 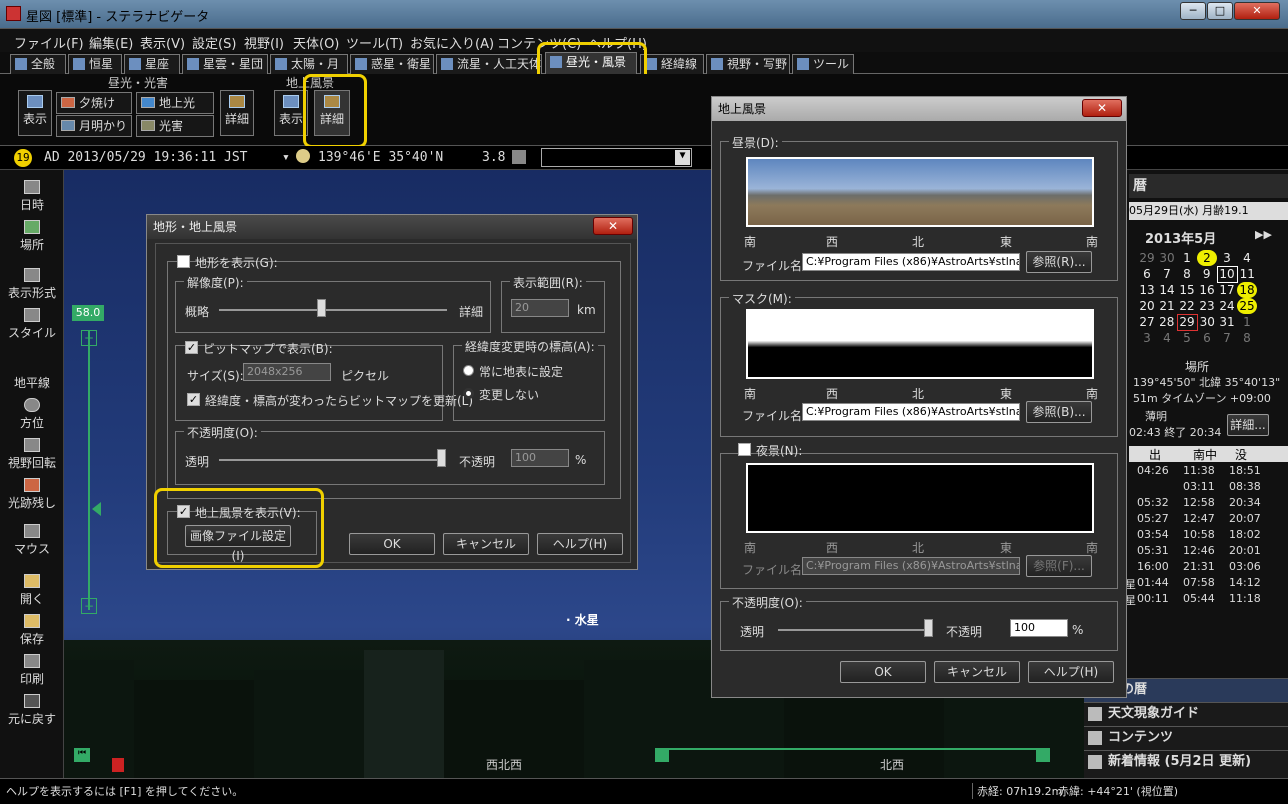 I want to click on light-pollution-button: 光害, so click(x=175, y=126).